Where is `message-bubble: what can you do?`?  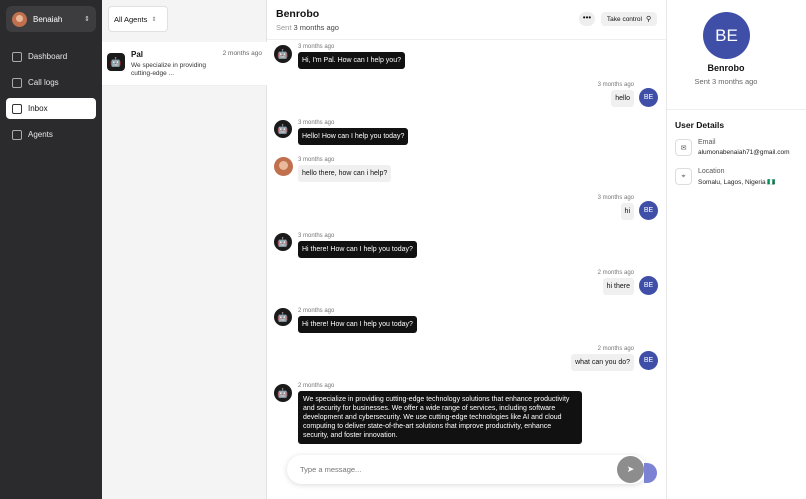
message-bubble: what can you do? is located at coordinates (602, 362).